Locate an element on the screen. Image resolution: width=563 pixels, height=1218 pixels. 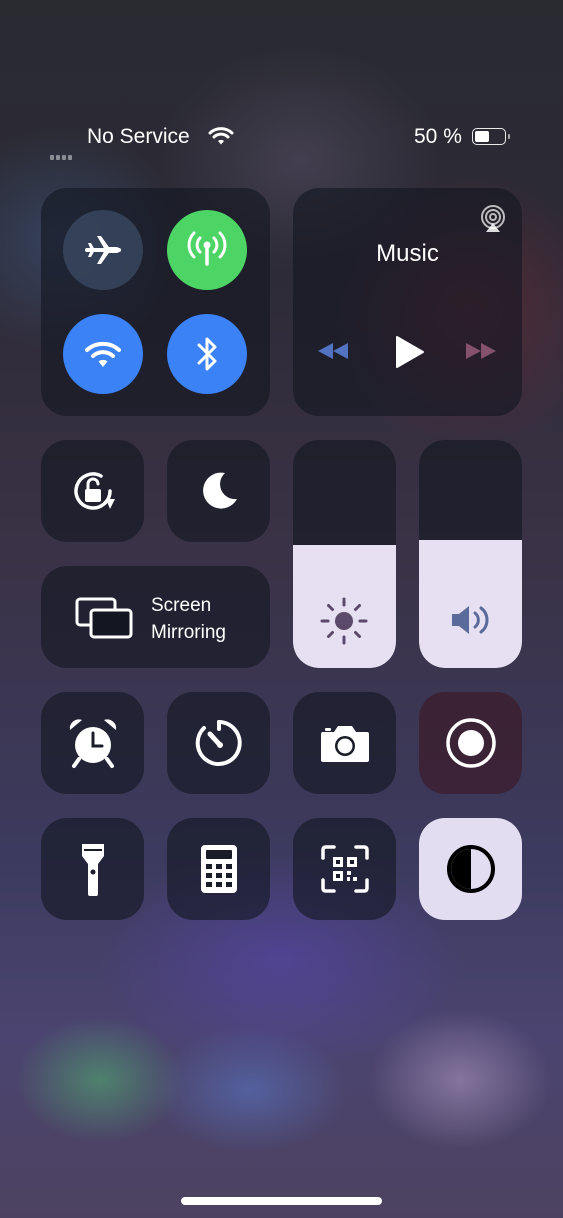
moon-icon is located at coordinates (219, 490).